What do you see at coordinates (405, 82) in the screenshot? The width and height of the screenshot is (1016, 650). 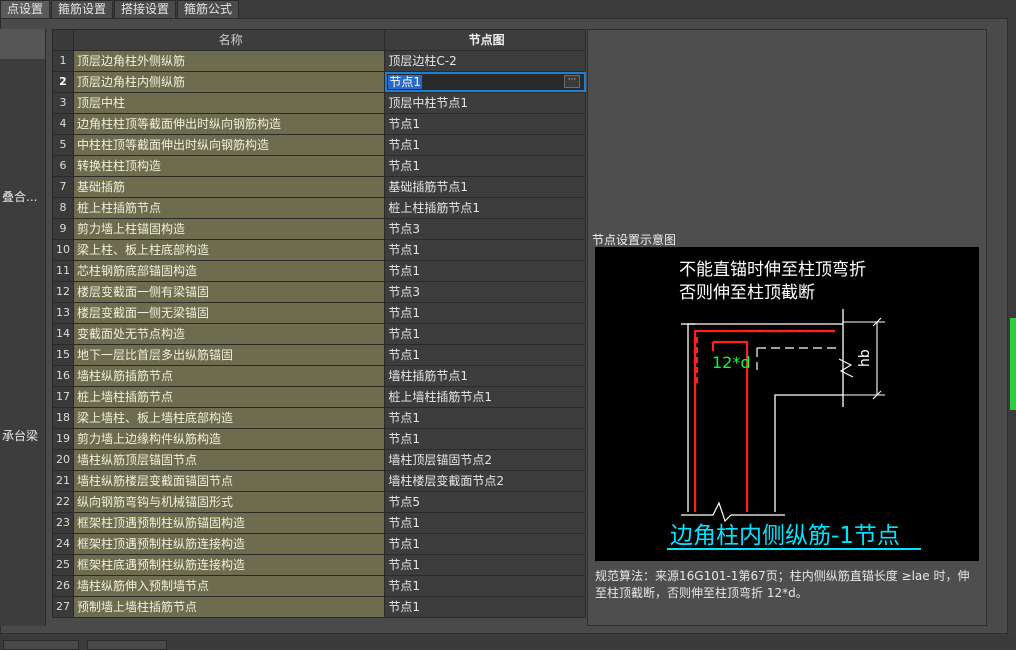 I see `row-node-edit-value: 节点1` at bounding box center [405, 82].